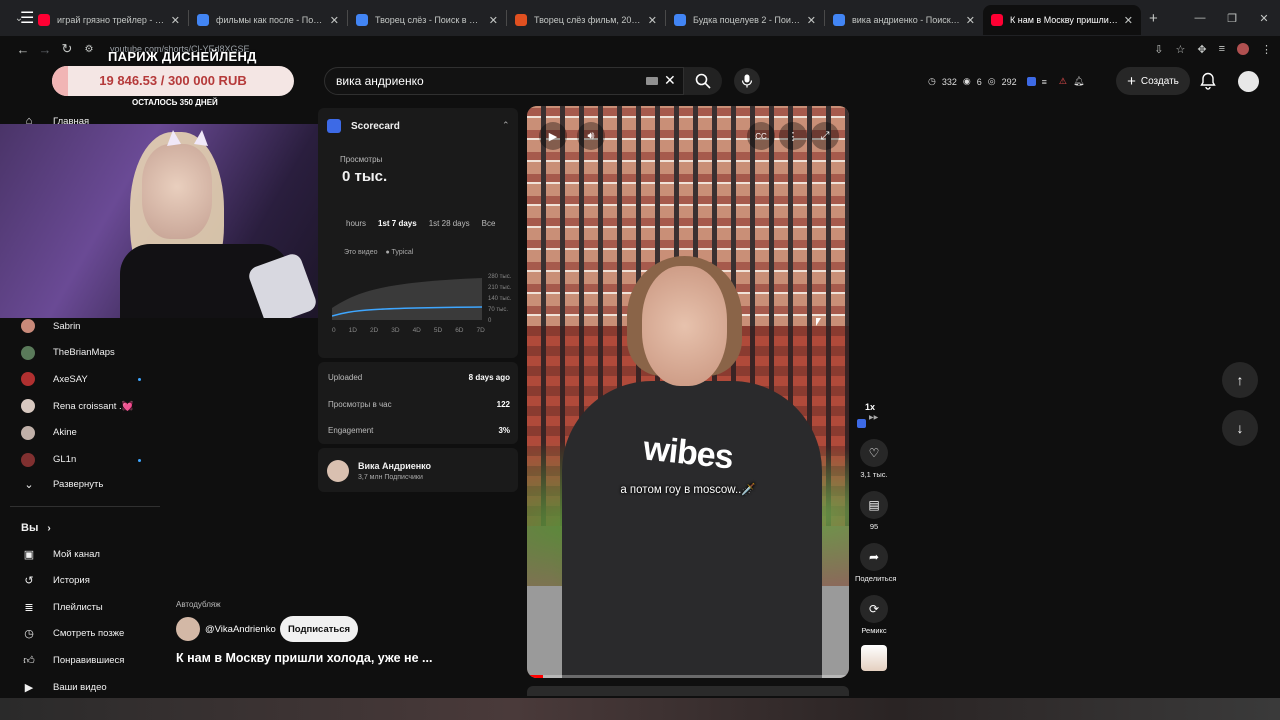 This screenshot has width=1280, height=720. What do you see at coordinates (28, 459) in the screenshot?
I see `channel-avatar` at bounding box center [28, 459].